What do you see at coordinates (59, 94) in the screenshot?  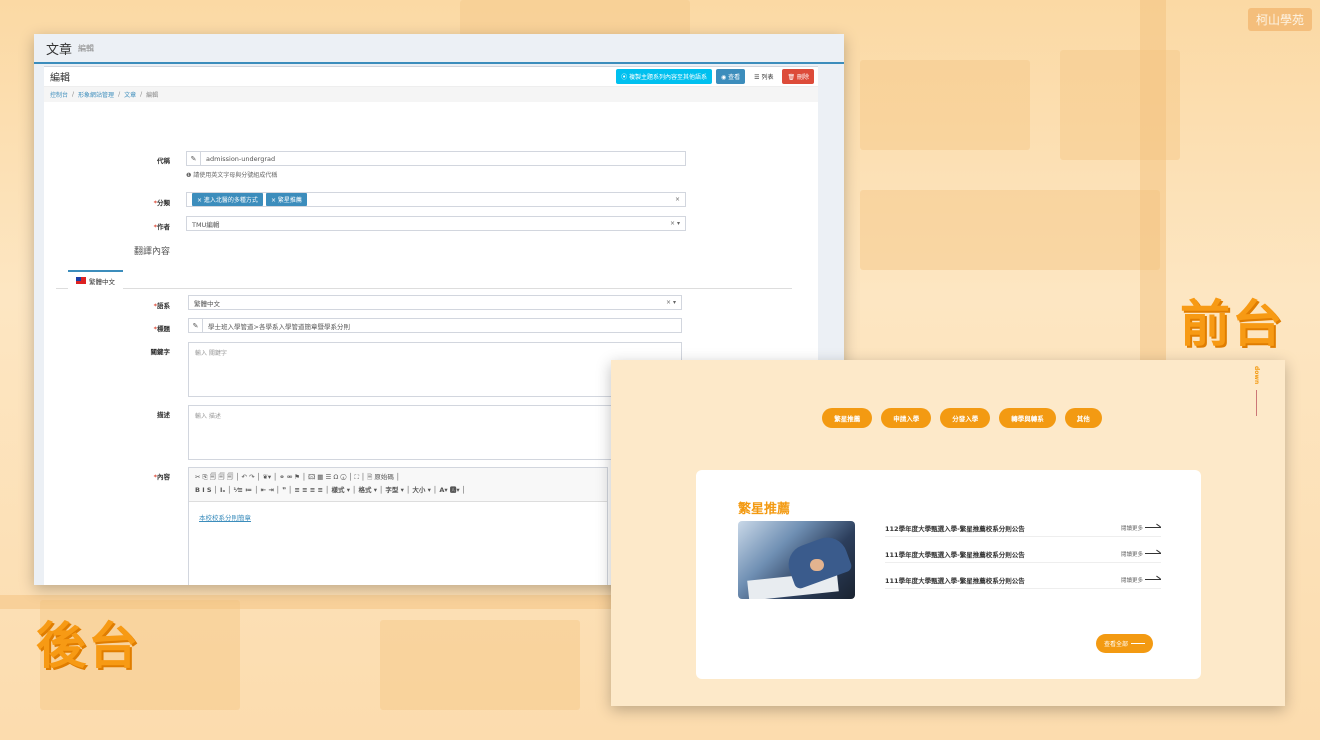 I see `breadcrumb-dashboard: 控制台` at bounding box center [59, 94].